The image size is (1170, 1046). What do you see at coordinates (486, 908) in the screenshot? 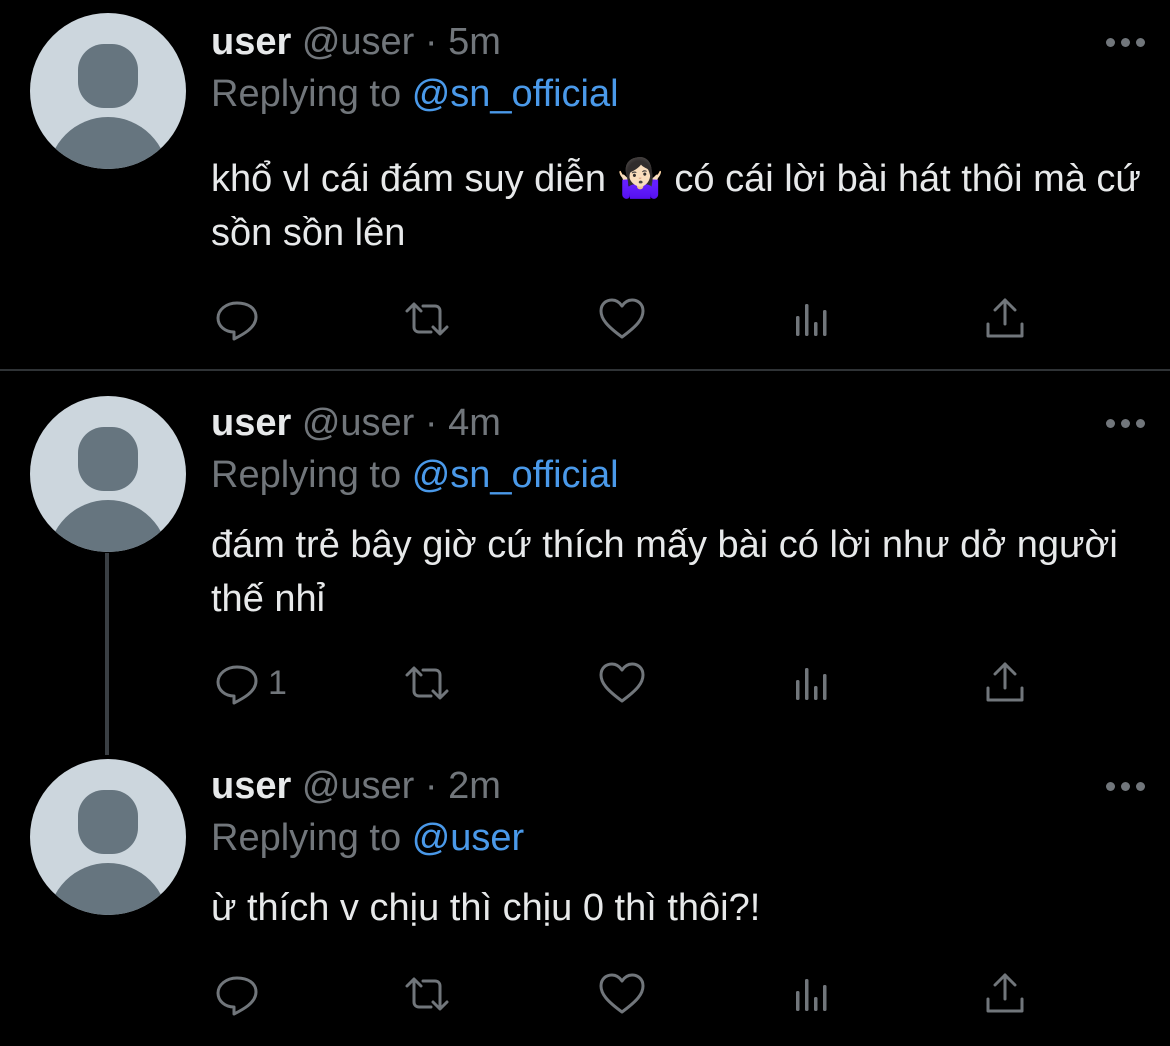
I see `tweet-text: ừ thích v chịu thì chịu 0 thì thôi?!` at bounding box center [486, 908].